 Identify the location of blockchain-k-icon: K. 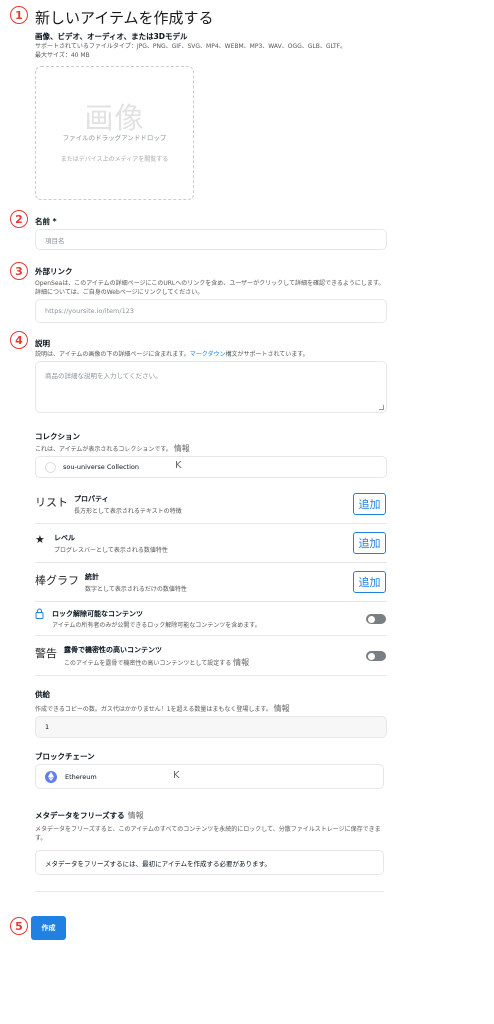
(176, 775).